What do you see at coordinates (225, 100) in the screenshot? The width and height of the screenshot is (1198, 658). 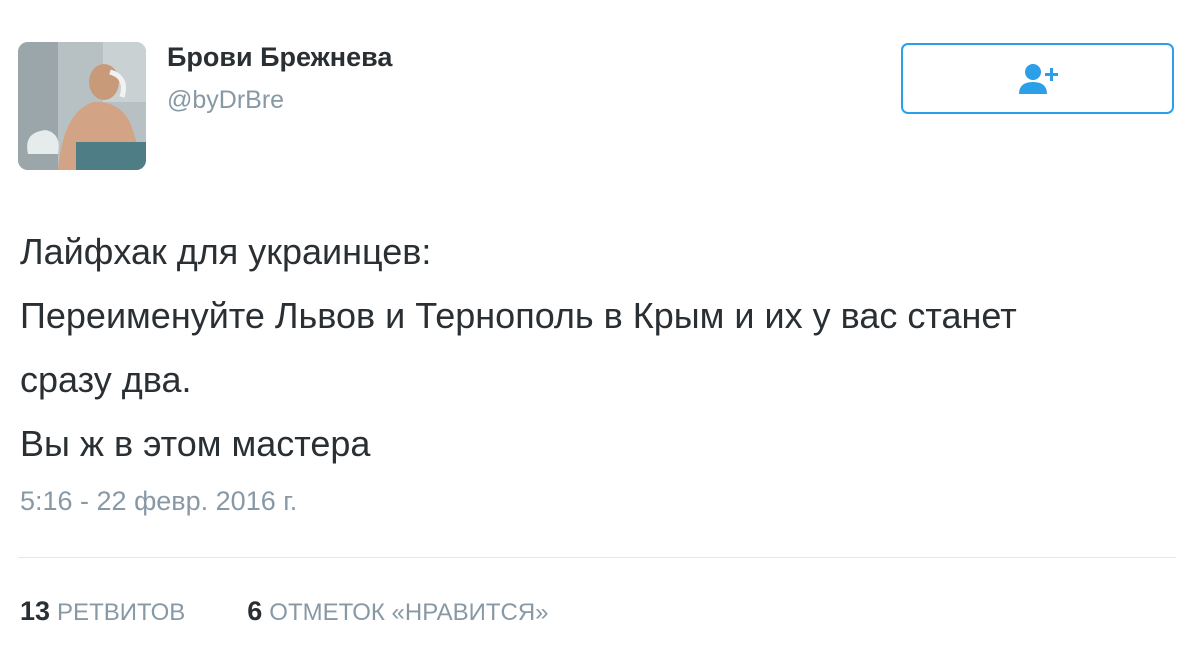 I see `author-handle: @byDrBre` at bounding box center [225, 100].